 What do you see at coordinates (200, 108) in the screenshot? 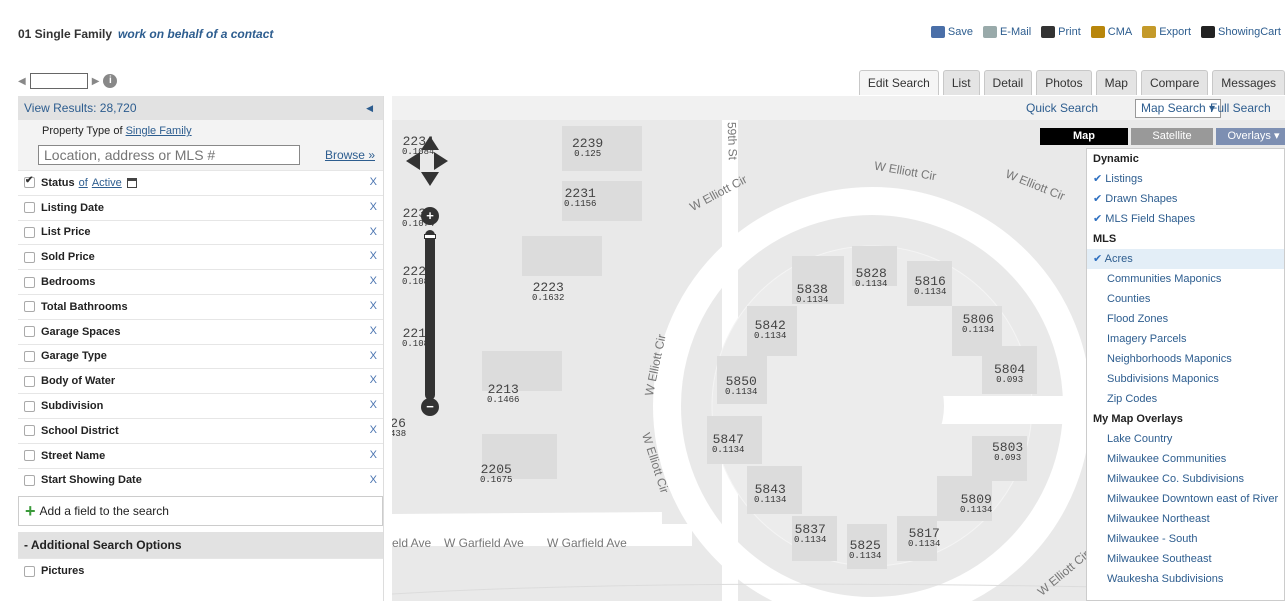
I see `view-results-bar: View Results: 28,720 ◀` at bounding box center [200, 108].